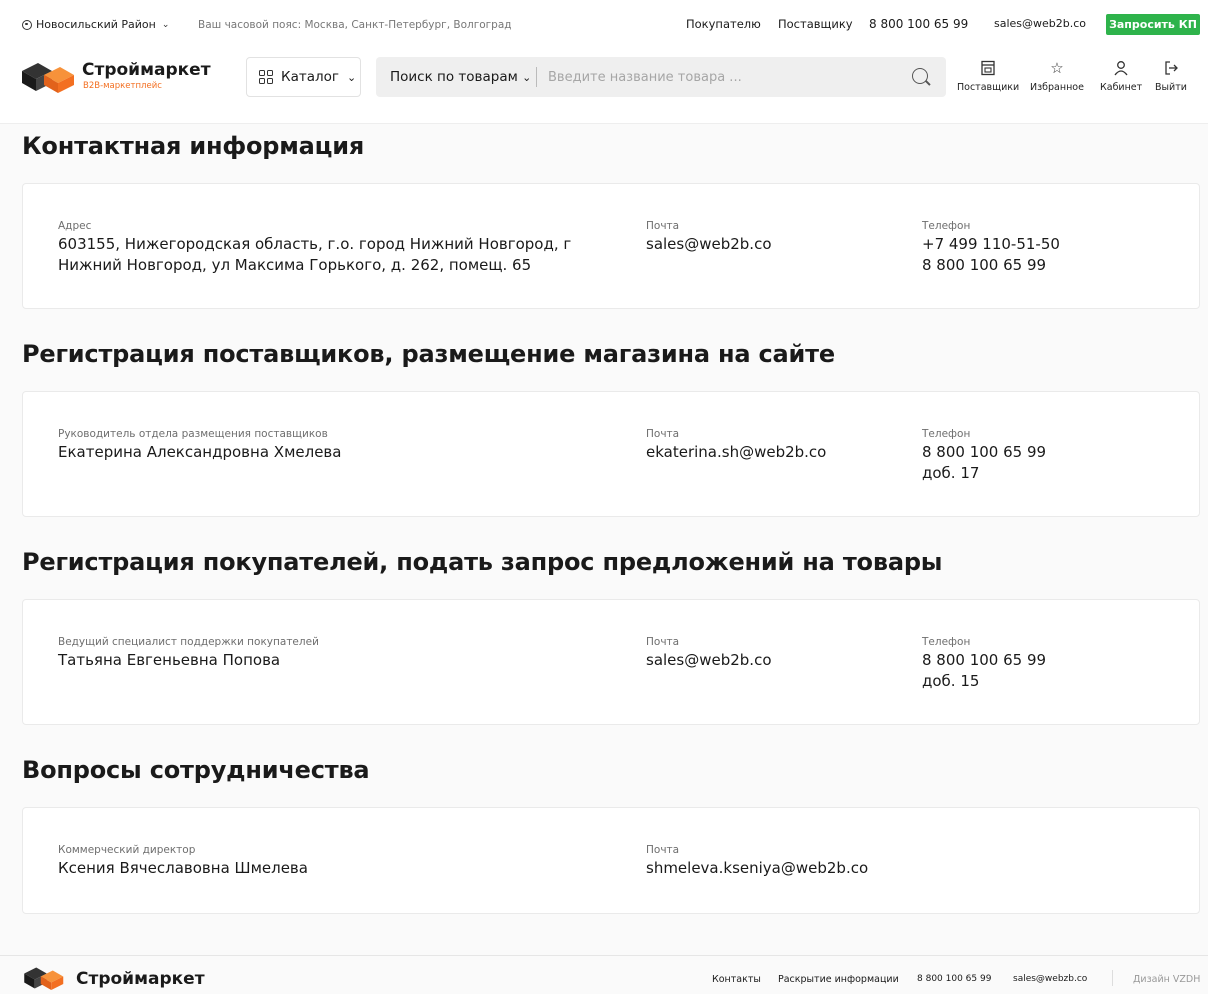  What do you see at coordinates (920, 76) in the screenshot?
I see `search-icon` at bounding box center [920, 76].